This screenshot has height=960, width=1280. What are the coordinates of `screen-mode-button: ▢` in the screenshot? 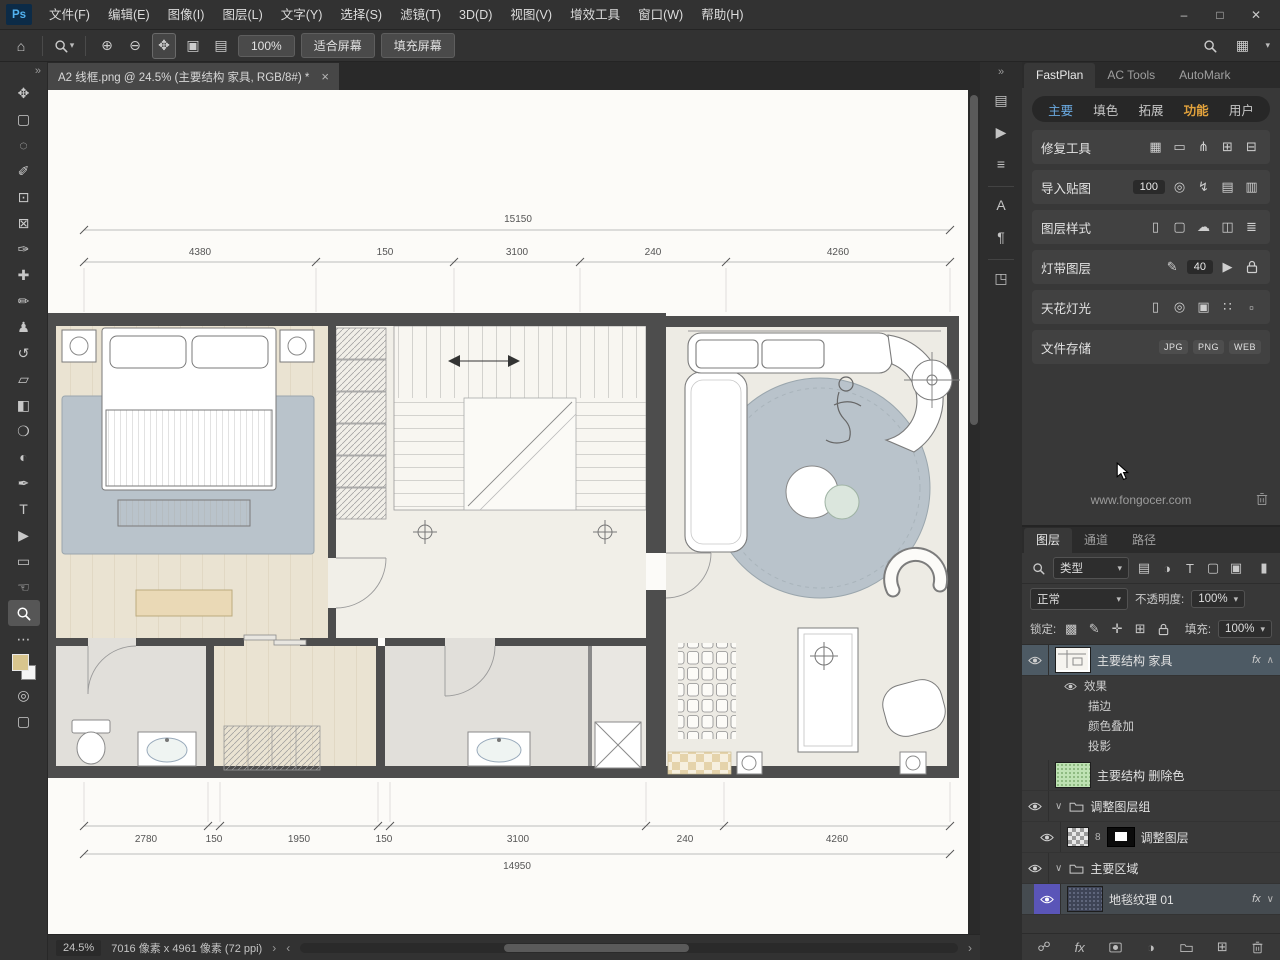 It's located at (24, 721).